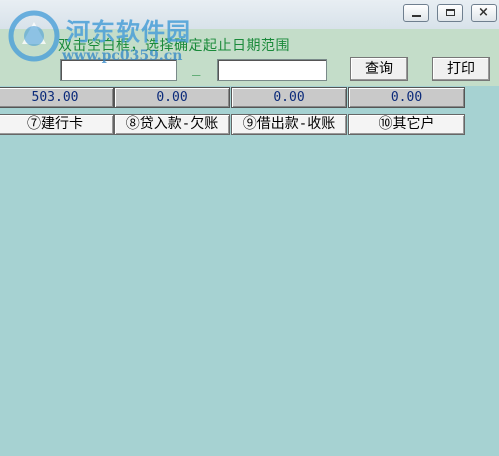 Image resolution: width=499 pixels, height=456 pixels. I want to click on tab-other-accounts: ⑩其它户, so click(406, 124).